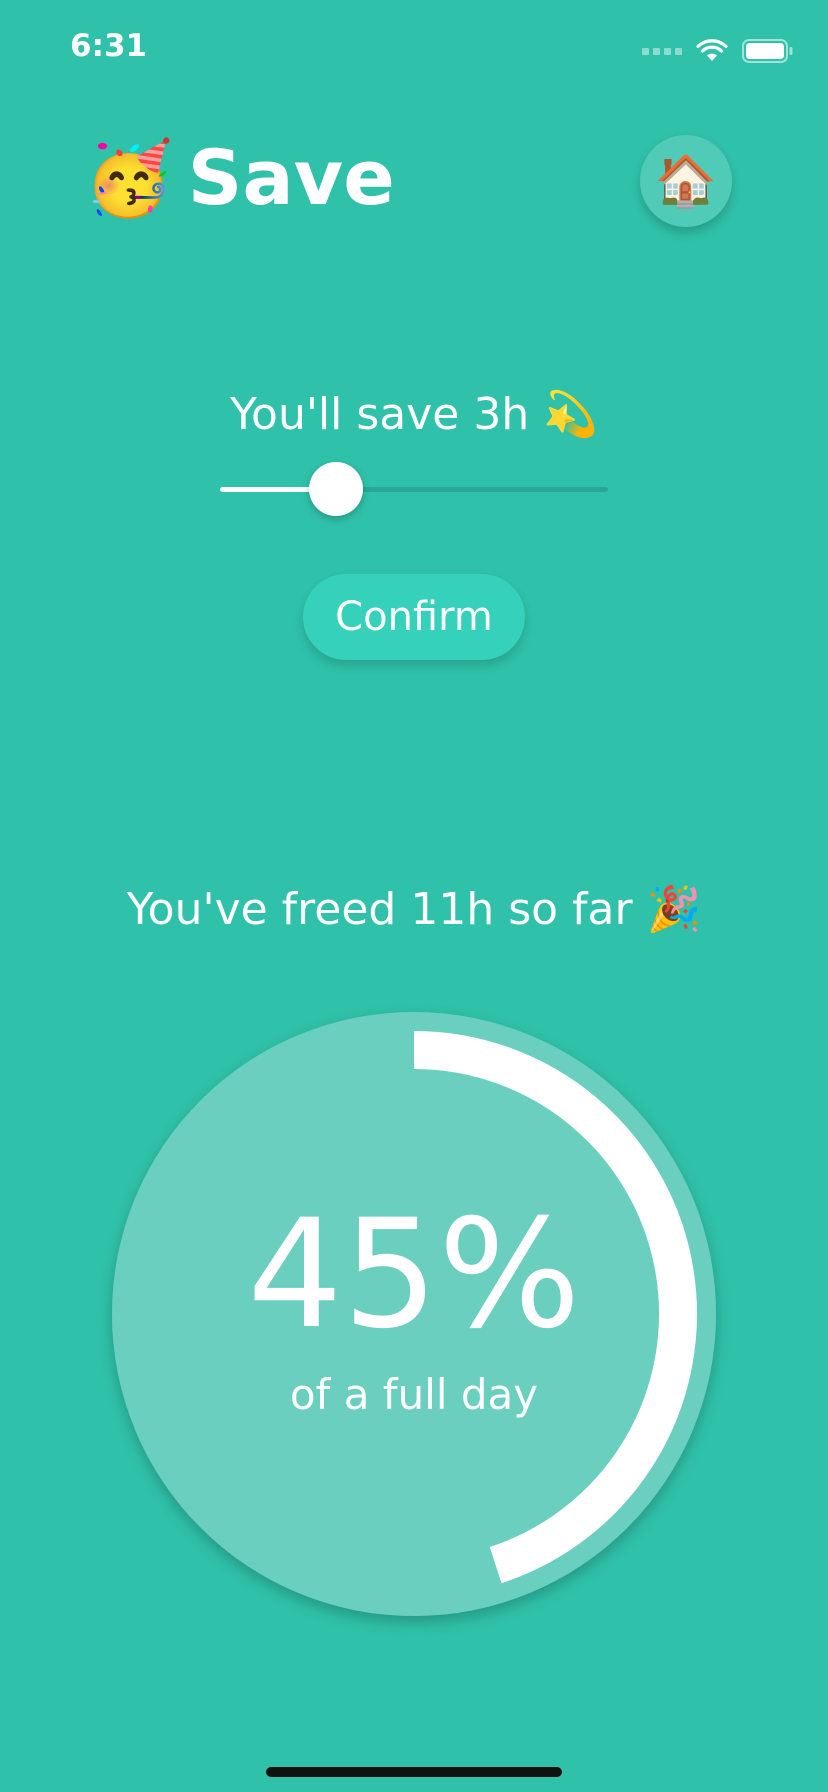  Describe the element at coordinates (414, 1275) in the screenshot. I see `progress-percent: 45%` at that location.